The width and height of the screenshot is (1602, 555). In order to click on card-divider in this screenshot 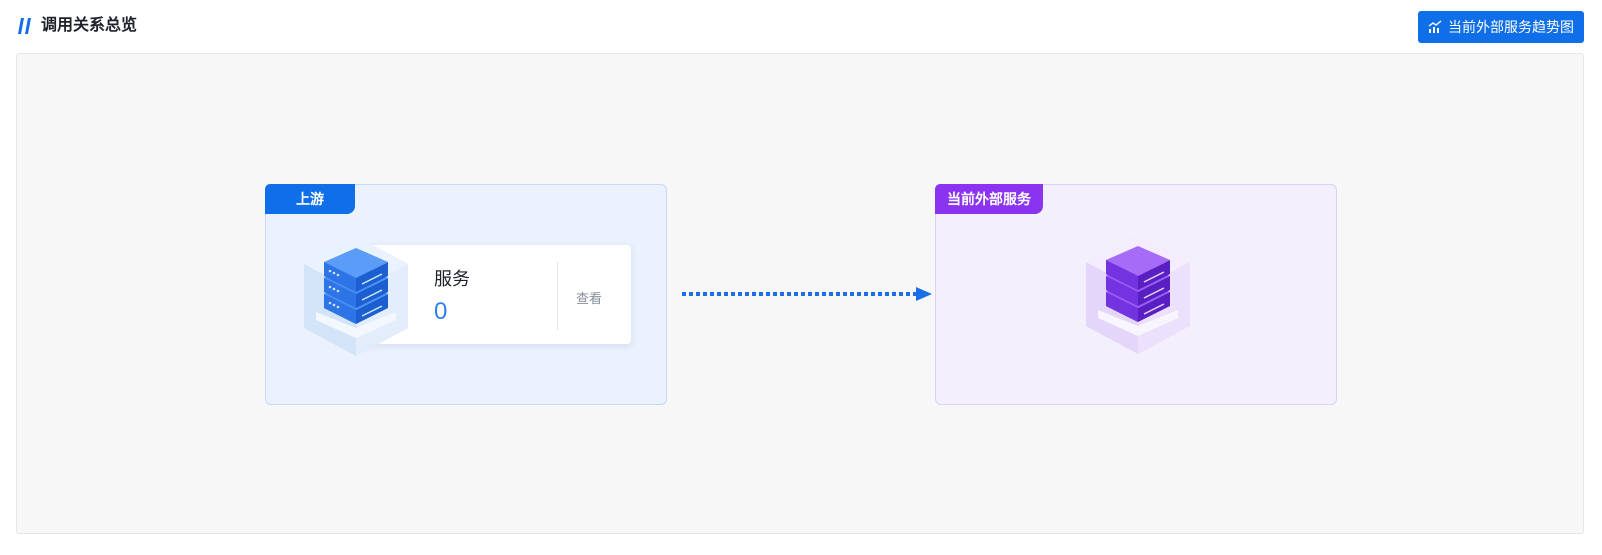, I will do `click(557, 296)`.